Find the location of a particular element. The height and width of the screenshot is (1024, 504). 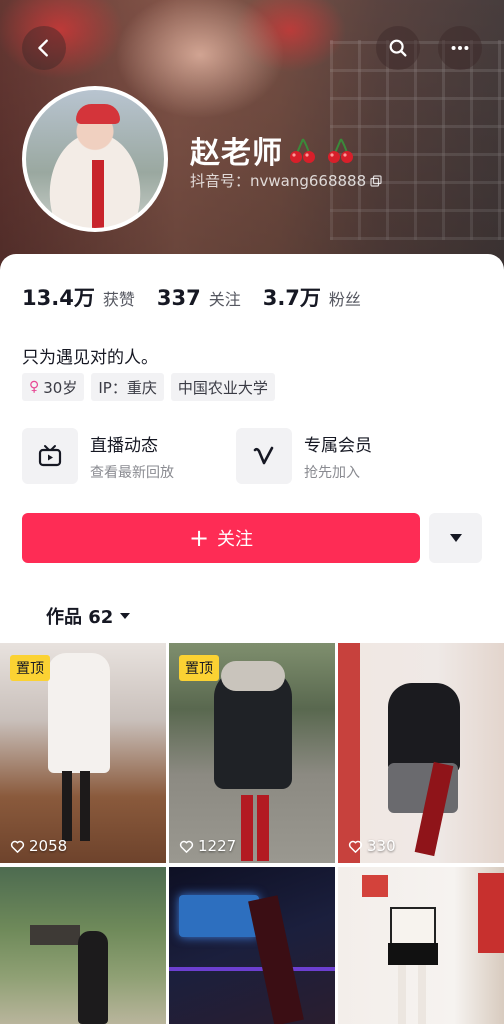

stat-following: 337 关注 is located at coordinates (199, 298).